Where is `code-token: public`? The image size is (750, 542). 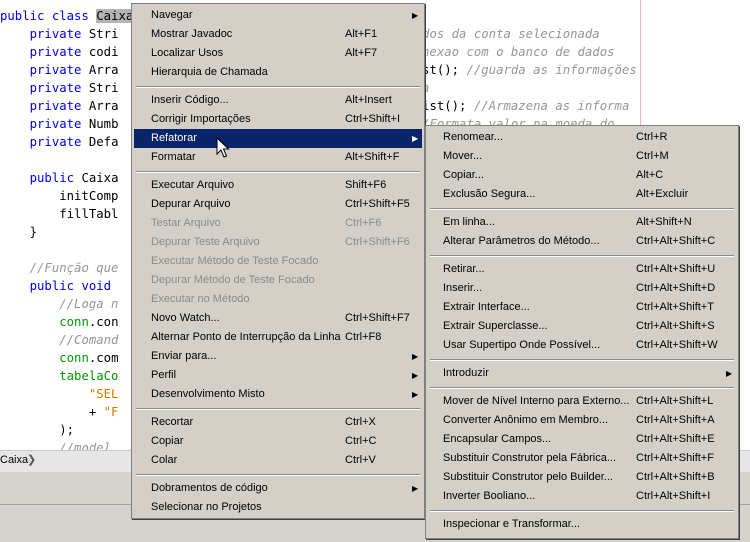 code-token: public is located at coordinates (55, 178).